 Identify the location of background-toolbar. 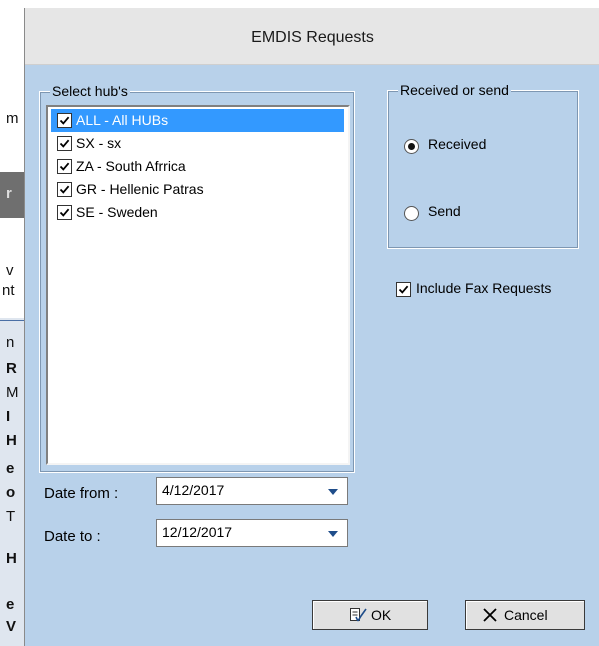
(12, 195).